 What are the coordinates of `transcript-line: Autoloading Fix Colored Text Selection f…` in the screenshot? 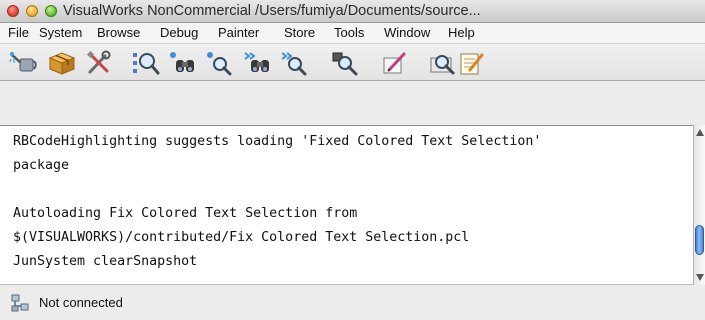 It's located at (185, 213).